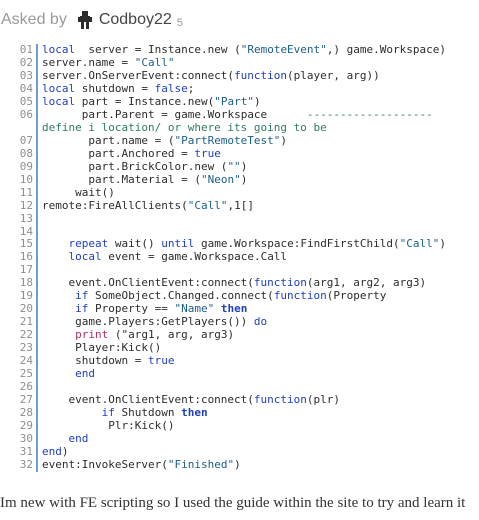  I want to click on code-text: end), so click(53, 452).